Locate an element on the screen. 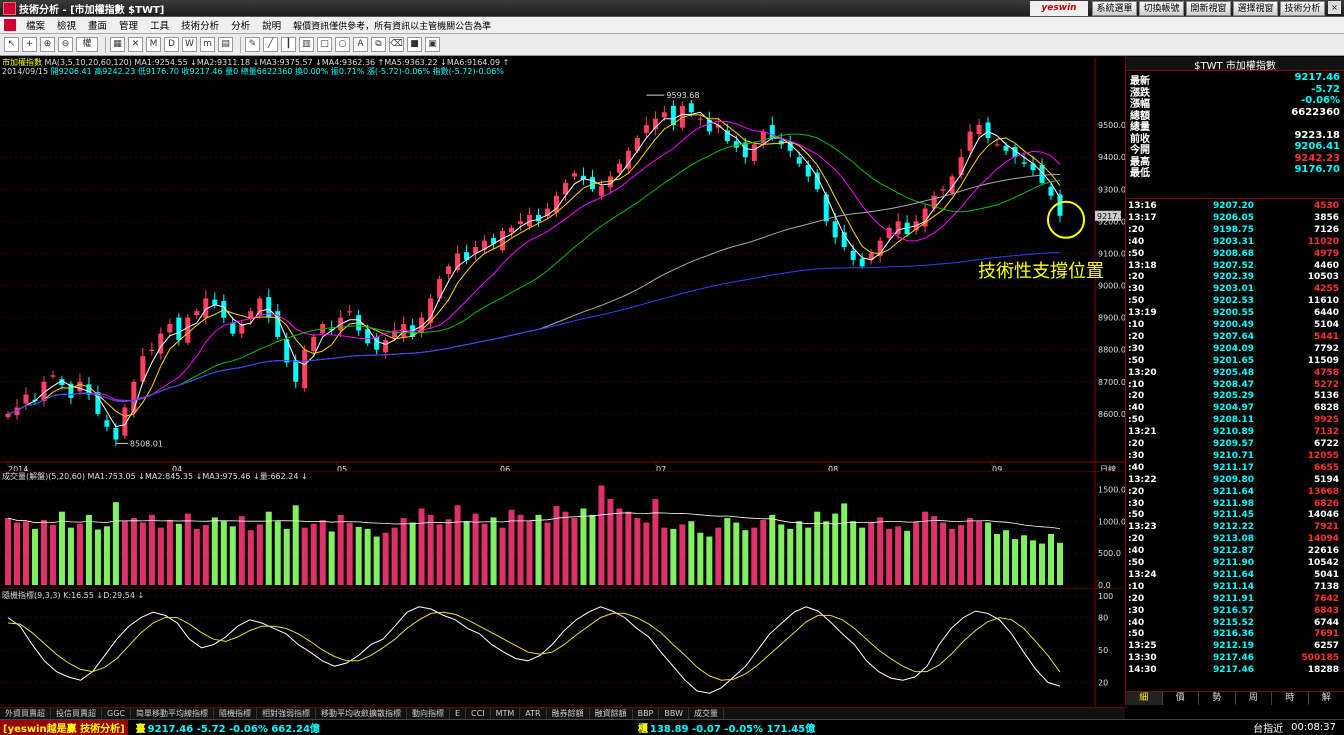  tick-row: :50 9211.90 10542 is located at coordinates (1235, 564).